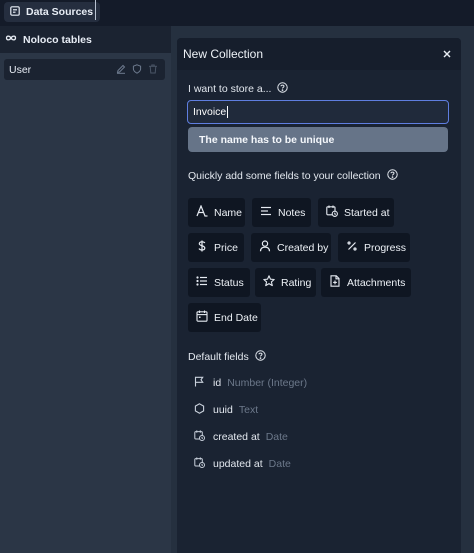 Image resolution: width=474 pixels, height=553 pixels. I want to click on collection-name-value: Invoice, so click(210, 112).